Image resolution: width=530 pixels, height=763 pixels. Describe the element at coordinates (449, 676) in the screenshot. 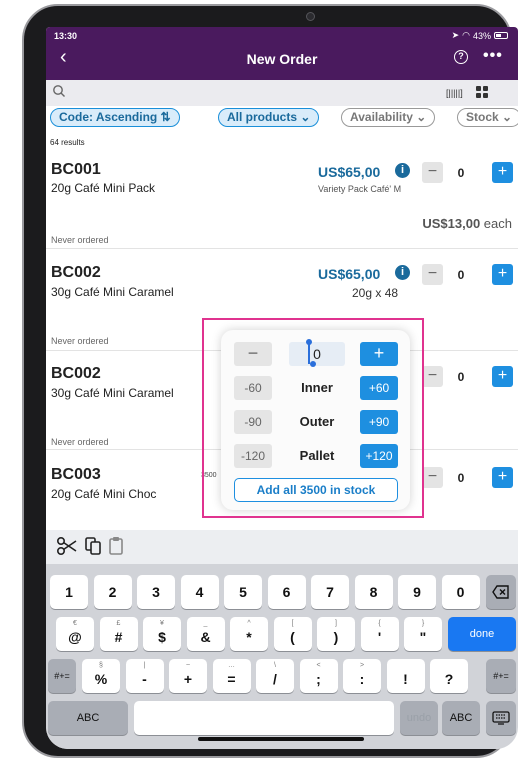

I see `key-symbol: ?` at that location.